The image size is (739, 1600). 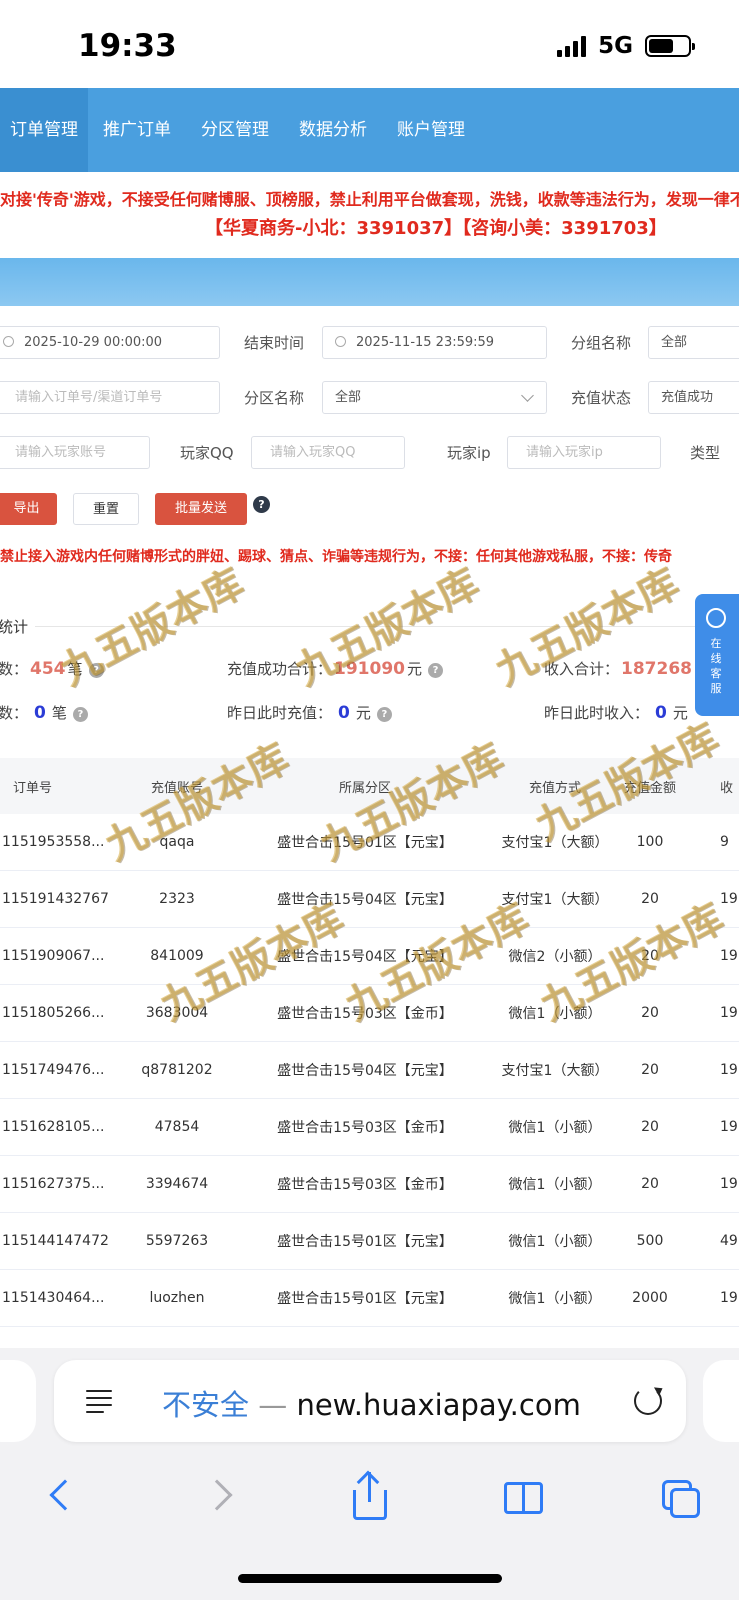 I want to click on contact-text: 【华夏商务-小北：3391037】【咨询小美：3391703】, so click(x=436, y=228).